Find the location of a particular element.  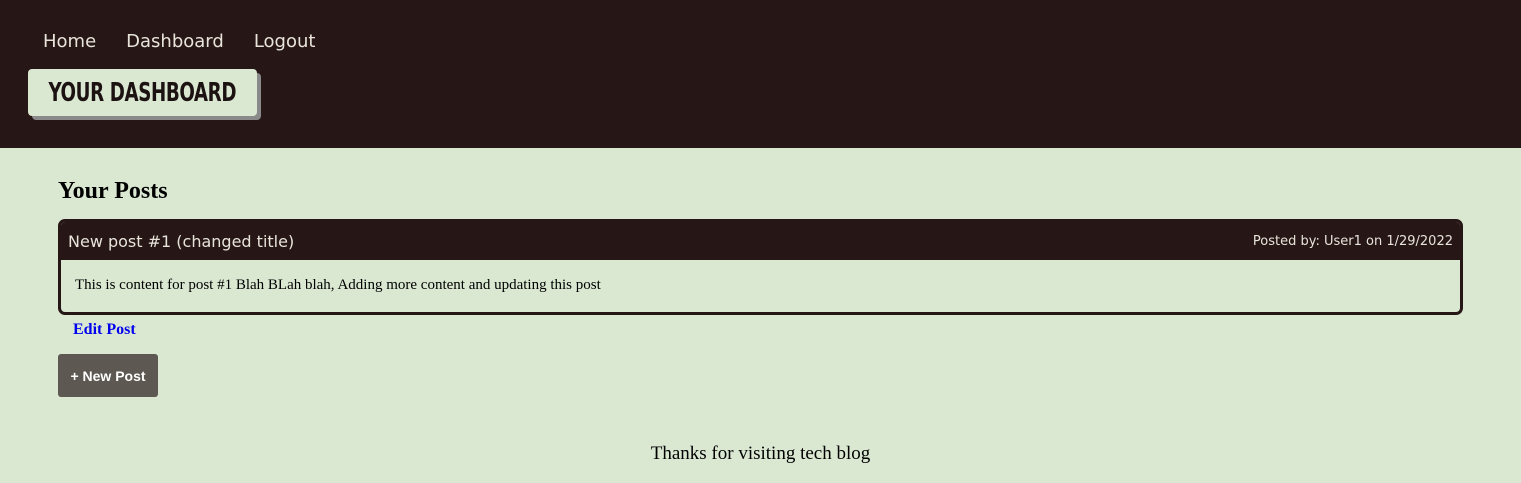

page-title: YOUR DASHBOARD is located at coordinates (142, 92).